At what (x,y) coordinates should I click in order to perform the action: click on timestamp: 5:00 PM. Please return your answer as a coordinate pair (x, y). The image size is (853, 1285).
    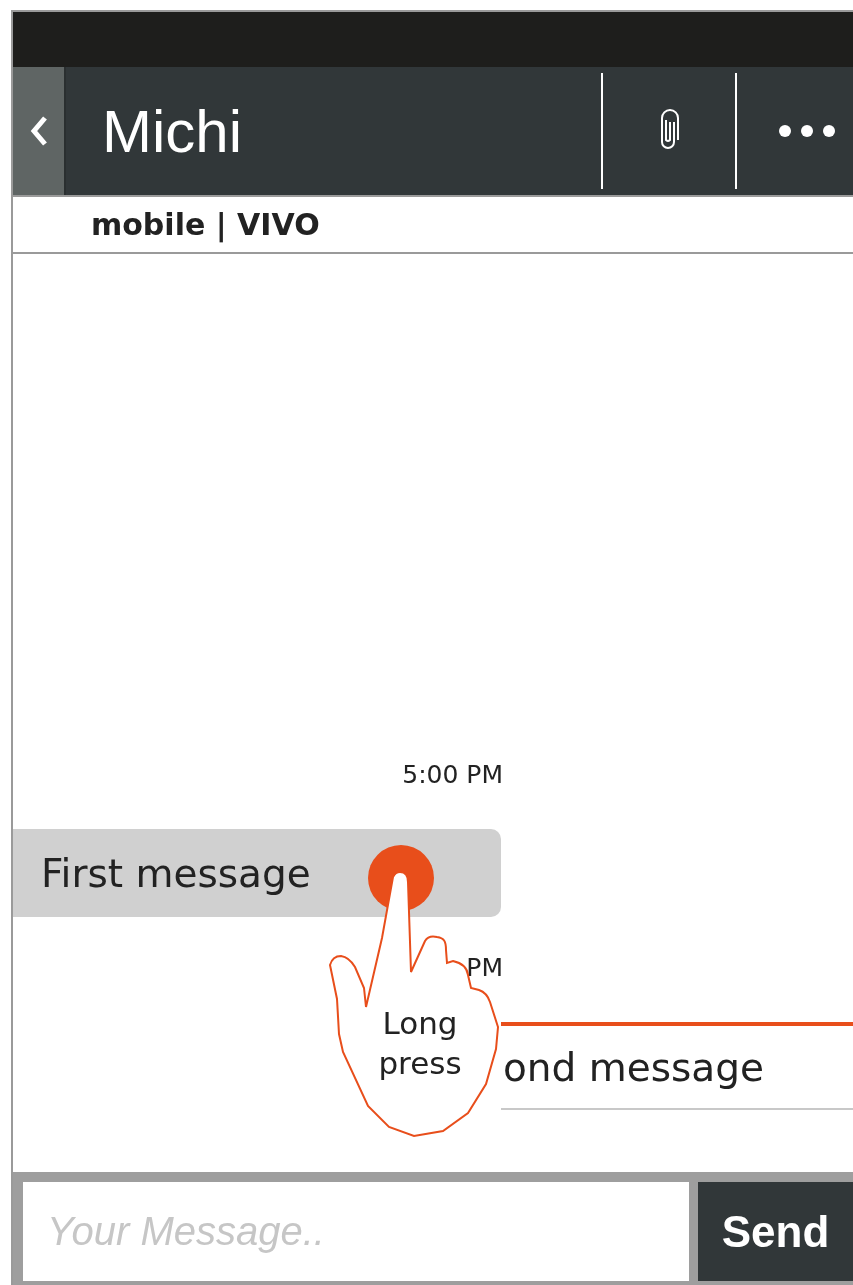
    Looking at the image, I should click on (452, 774).